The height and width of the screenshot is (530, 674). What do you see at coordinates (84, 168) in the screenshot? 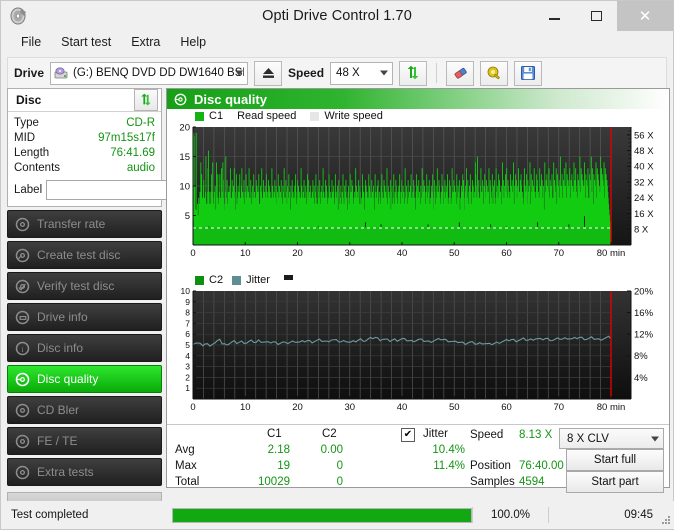
I see `disc-row-contents: Contents audio` at bounding box center [84, 168].